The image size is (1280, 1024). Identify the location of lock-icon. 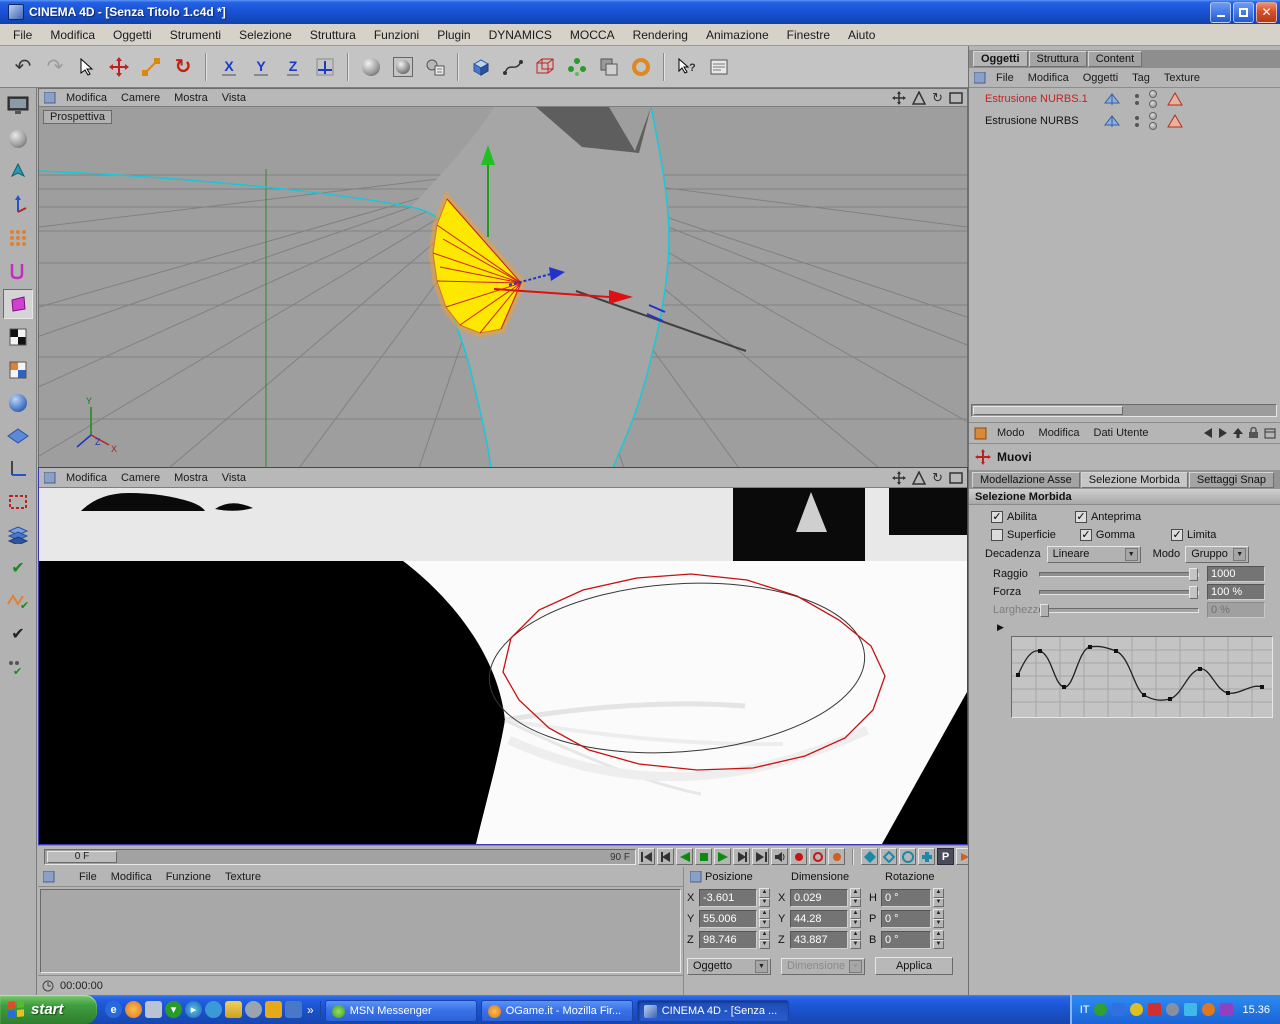
(1253, 433).